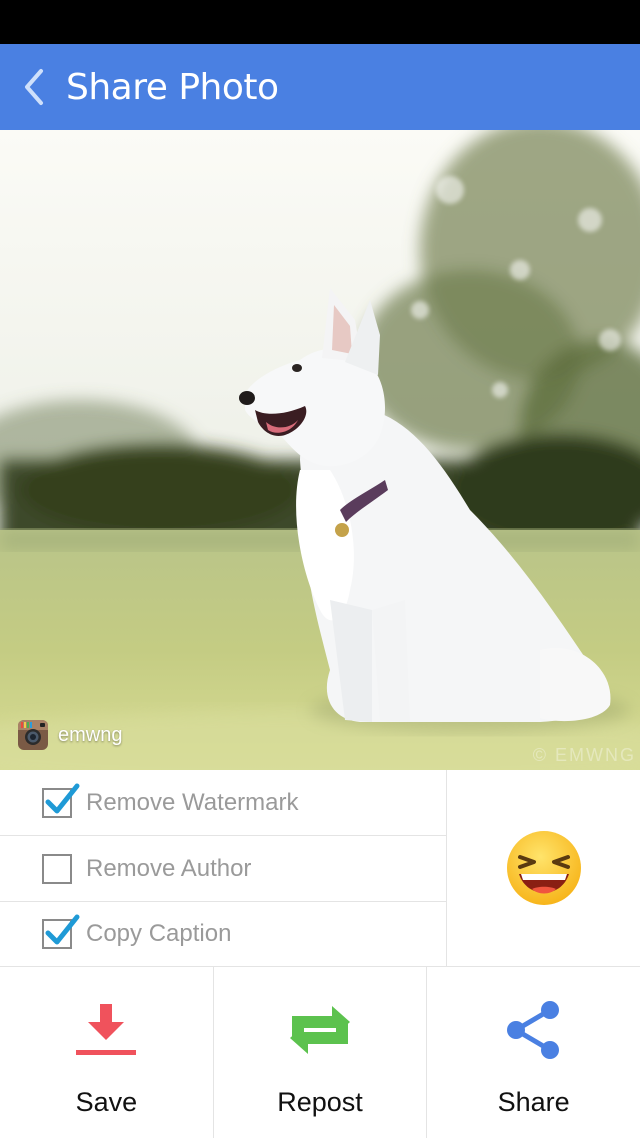 Image resolution: width=640 pixels, height=1138 pixels. Describe the element at coordinates (320, 22) in the screenshot. I see `status-bar` at that location.